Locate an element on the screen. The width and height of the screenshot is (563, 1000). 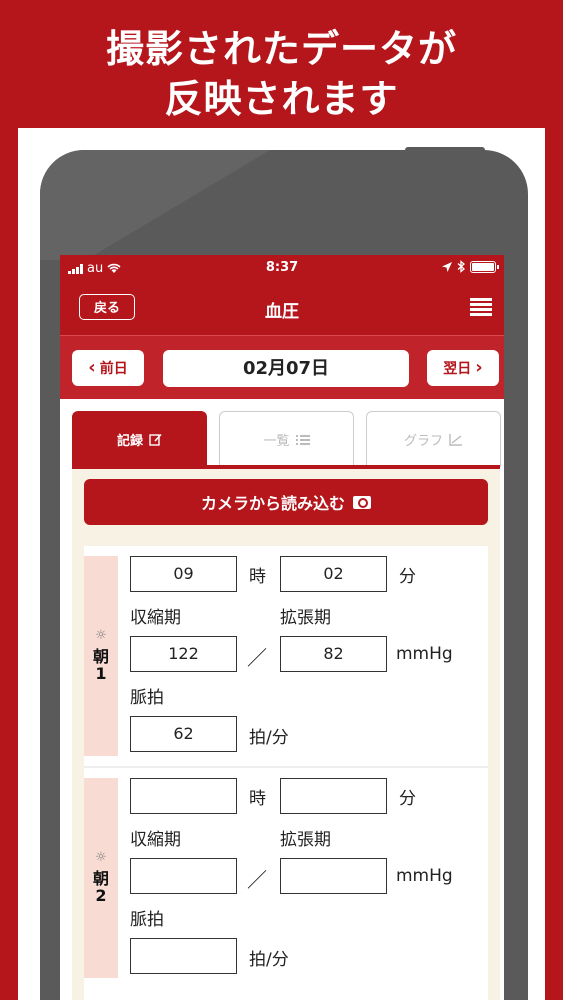
nav-bar: 戻る 血圧 is located at coordinates (282, 308).